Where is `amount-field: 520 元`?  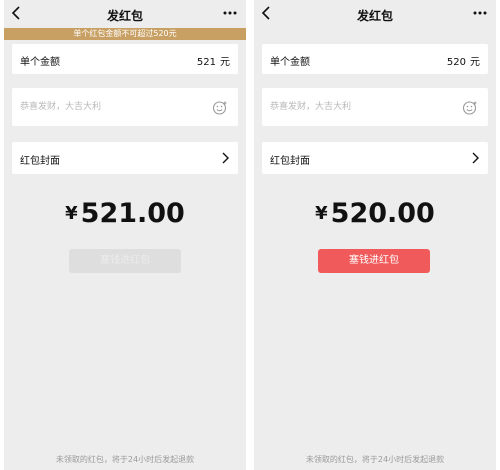
amount-field: 520 元 is located at coordinates (463, 60).